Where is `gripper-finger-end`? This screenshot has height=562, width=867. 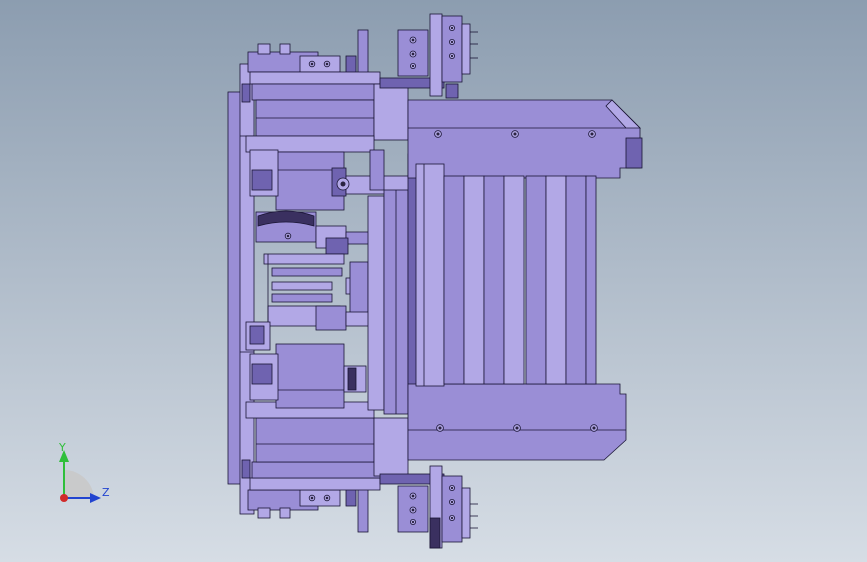 gripper-finger-end is located at coordinates (591, 280).